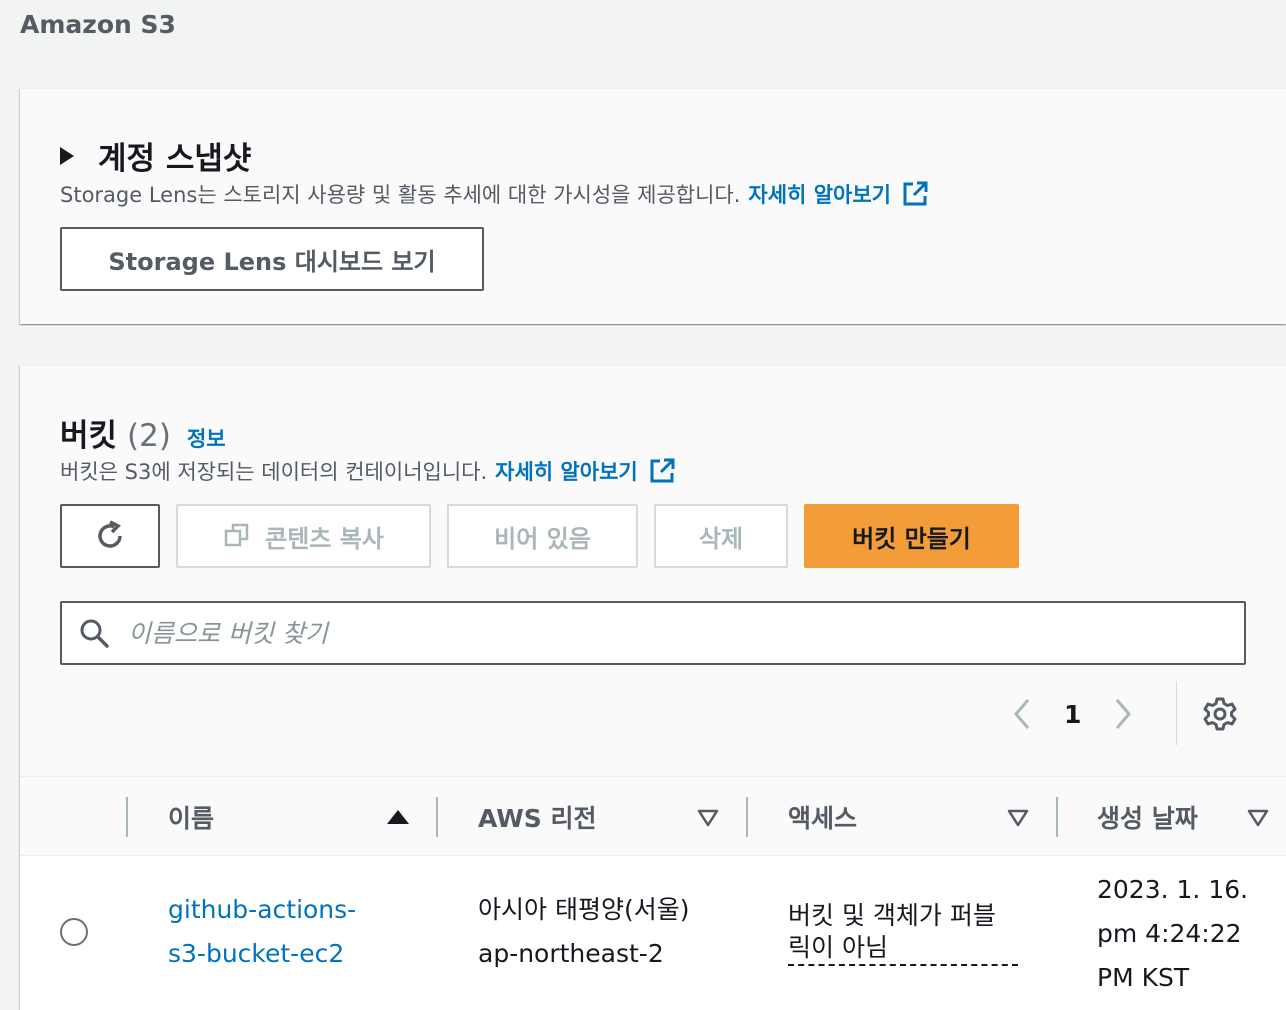  What do you see at coordinates (571, 953) in the screenshot?
I see `bucket-region-code: ap-northeast-2` at bounding box center [571, 953].